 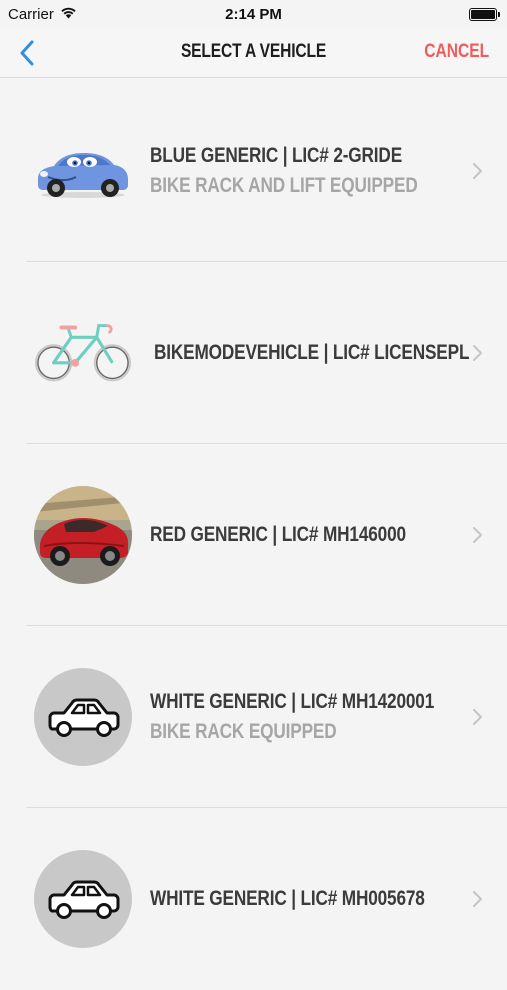 What do you see at coordinates (68, 14) in the screenshot?
I see `wifi-icon` at bounding box center [68, 14].